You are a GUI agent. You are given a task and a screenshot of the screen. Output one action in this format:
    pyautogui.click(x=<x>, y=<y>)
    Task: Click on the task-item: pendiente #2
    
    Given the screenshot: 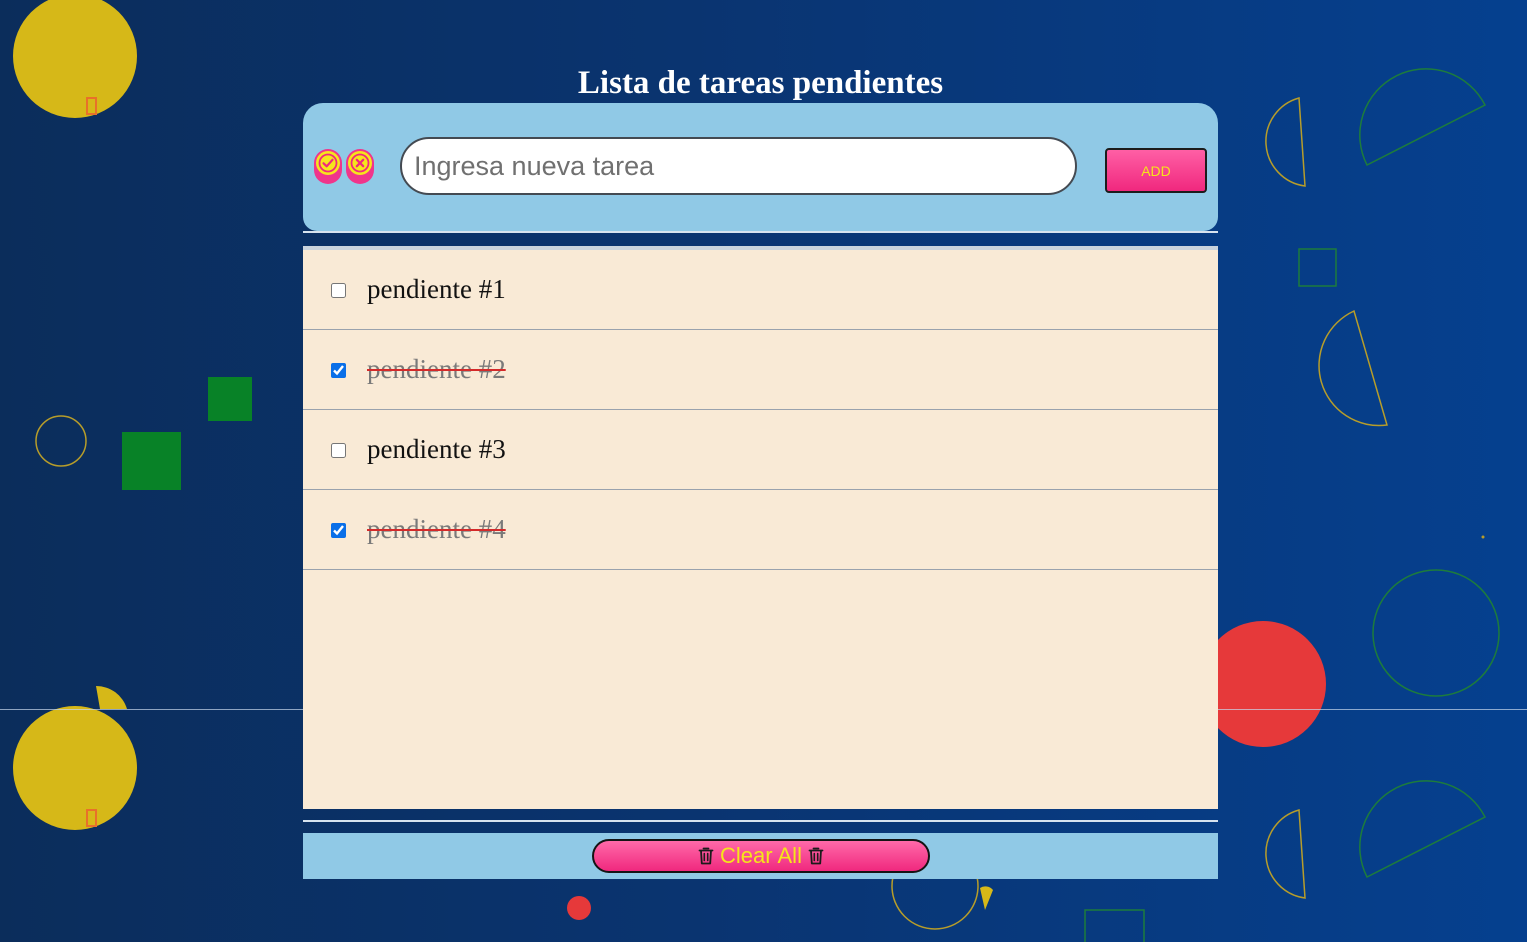 What is the action you would take?
    pyautogui.click(x=760, y=370)
    